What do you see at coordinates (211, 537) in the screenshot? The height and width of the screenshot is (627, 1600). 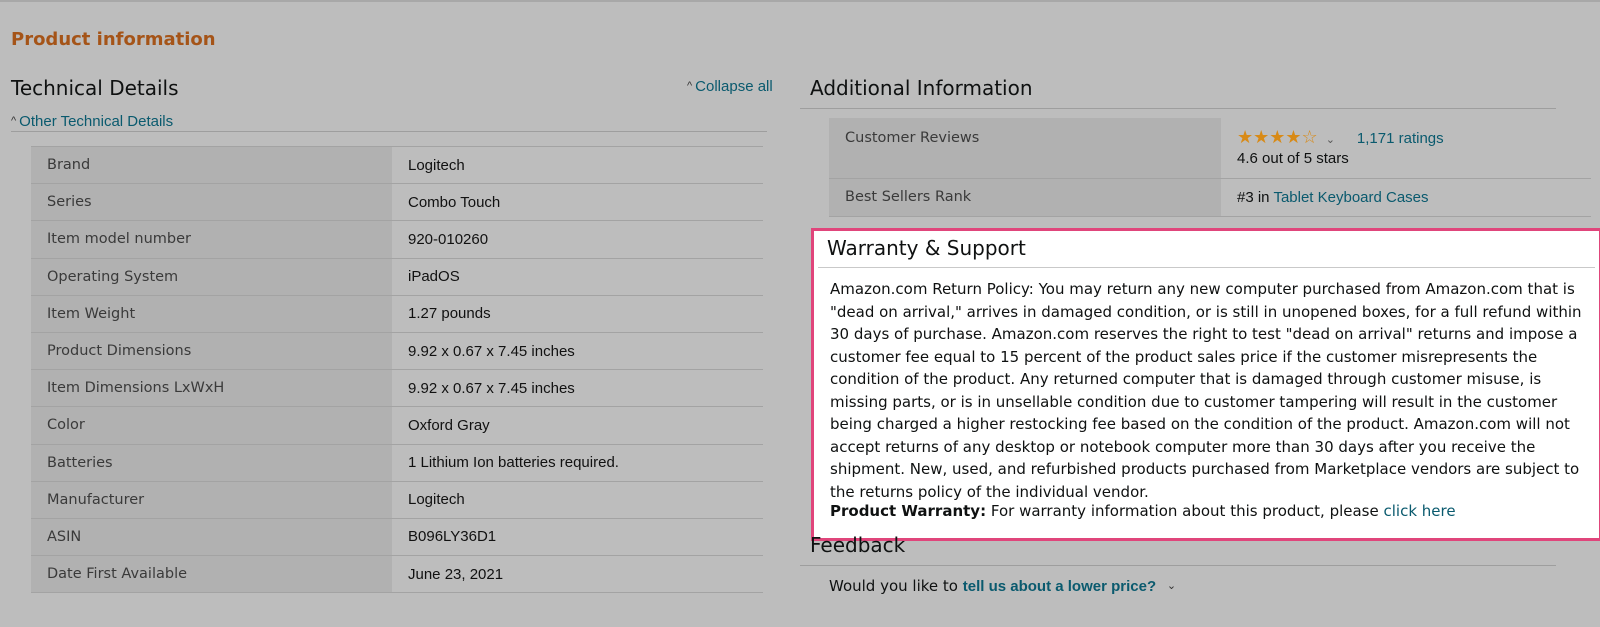 I see `spec-key: ASIN` at bounding box center [211, 537].